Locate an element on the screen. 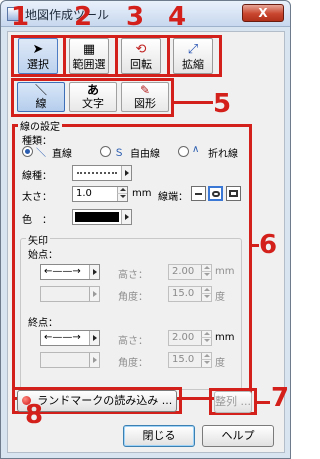 Image resolution: width=320 pixels, height=459 pixels. endcap-flat-icon is located at coordinates (198, 194).